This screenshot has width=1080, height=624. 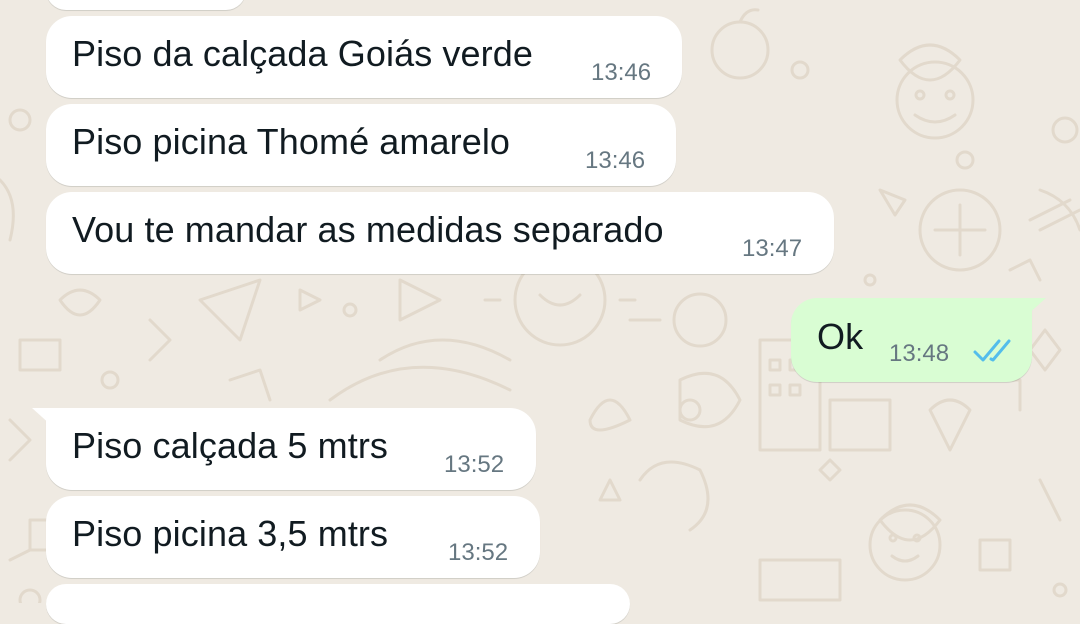 I want to click on message-timestamp: 13:48, so click(x=919, y=353).